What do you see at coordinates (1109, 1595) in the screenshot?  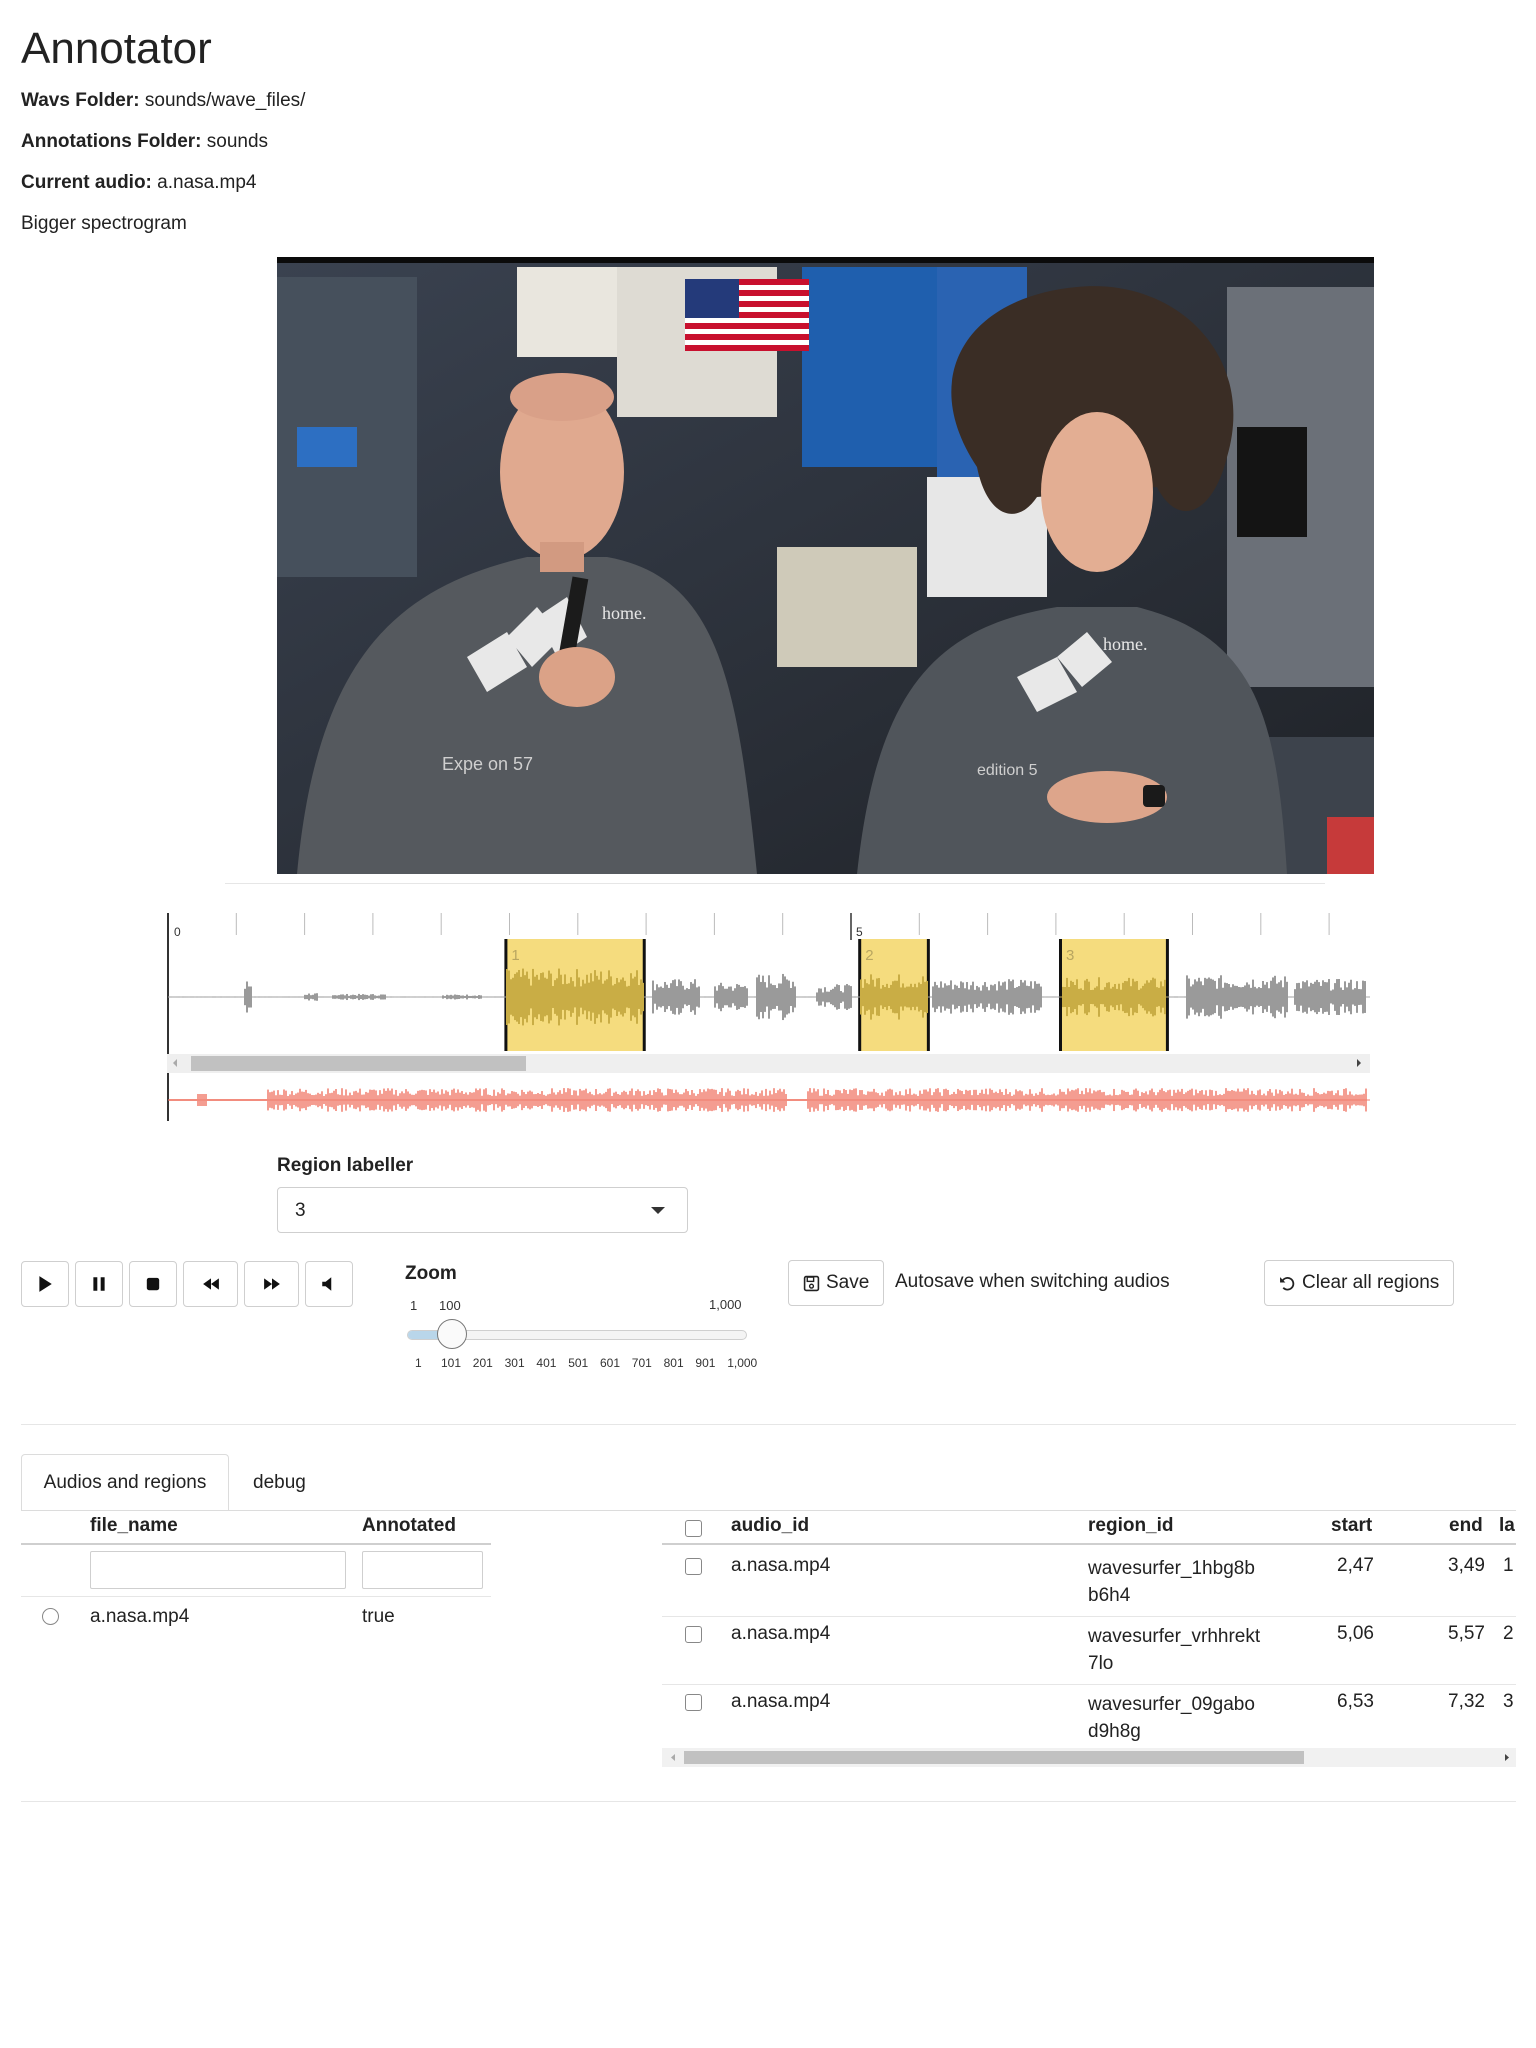 I see `region-id-line-2: b6h4` at bounding box center [1109, 1595].